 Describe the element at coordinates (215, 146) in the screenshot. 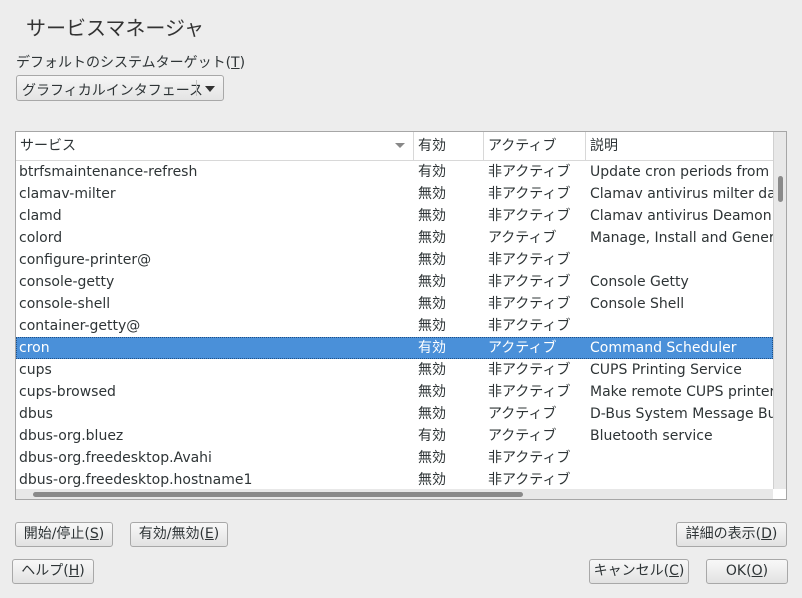

I see `column-header-service: サービス` at that location.